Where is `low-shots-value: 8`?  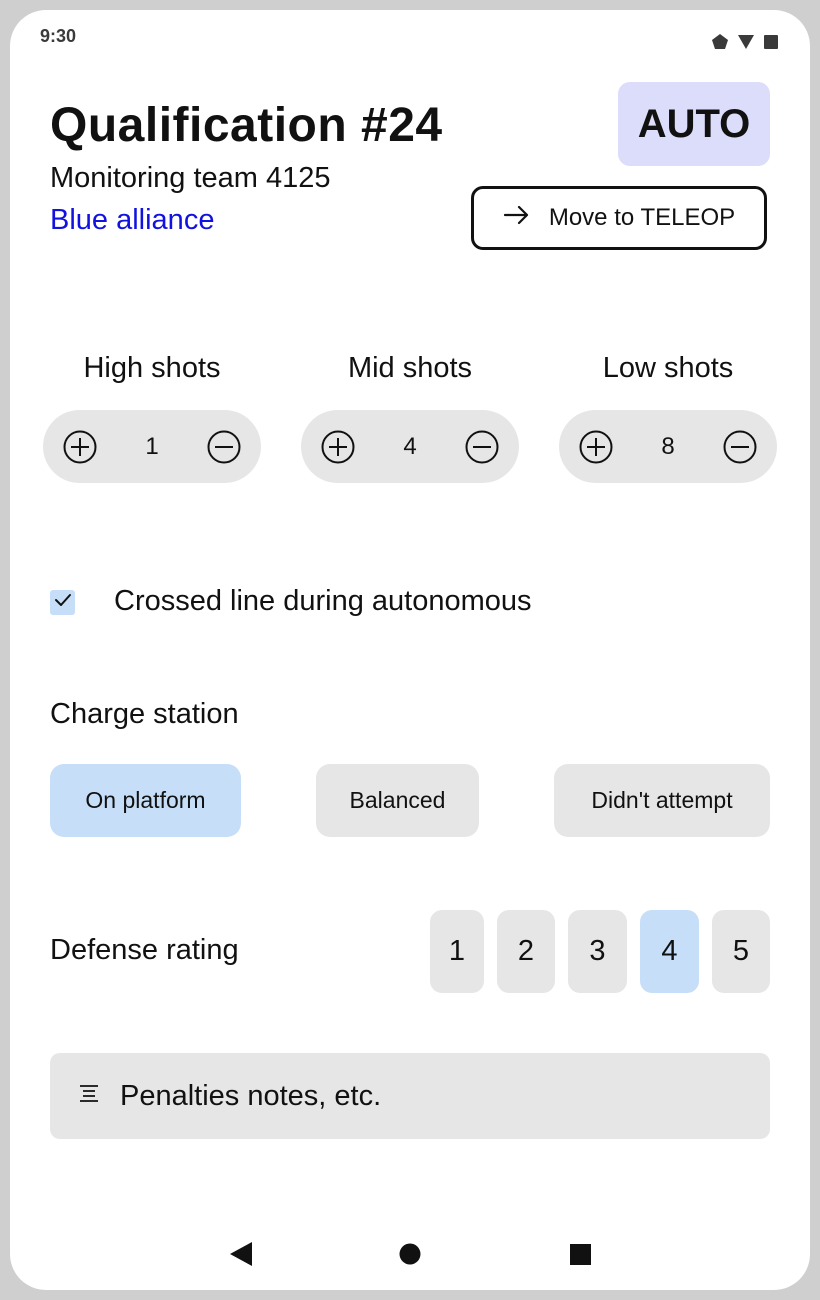 low-shots-value: 8 is located at coordinates (668, 446).